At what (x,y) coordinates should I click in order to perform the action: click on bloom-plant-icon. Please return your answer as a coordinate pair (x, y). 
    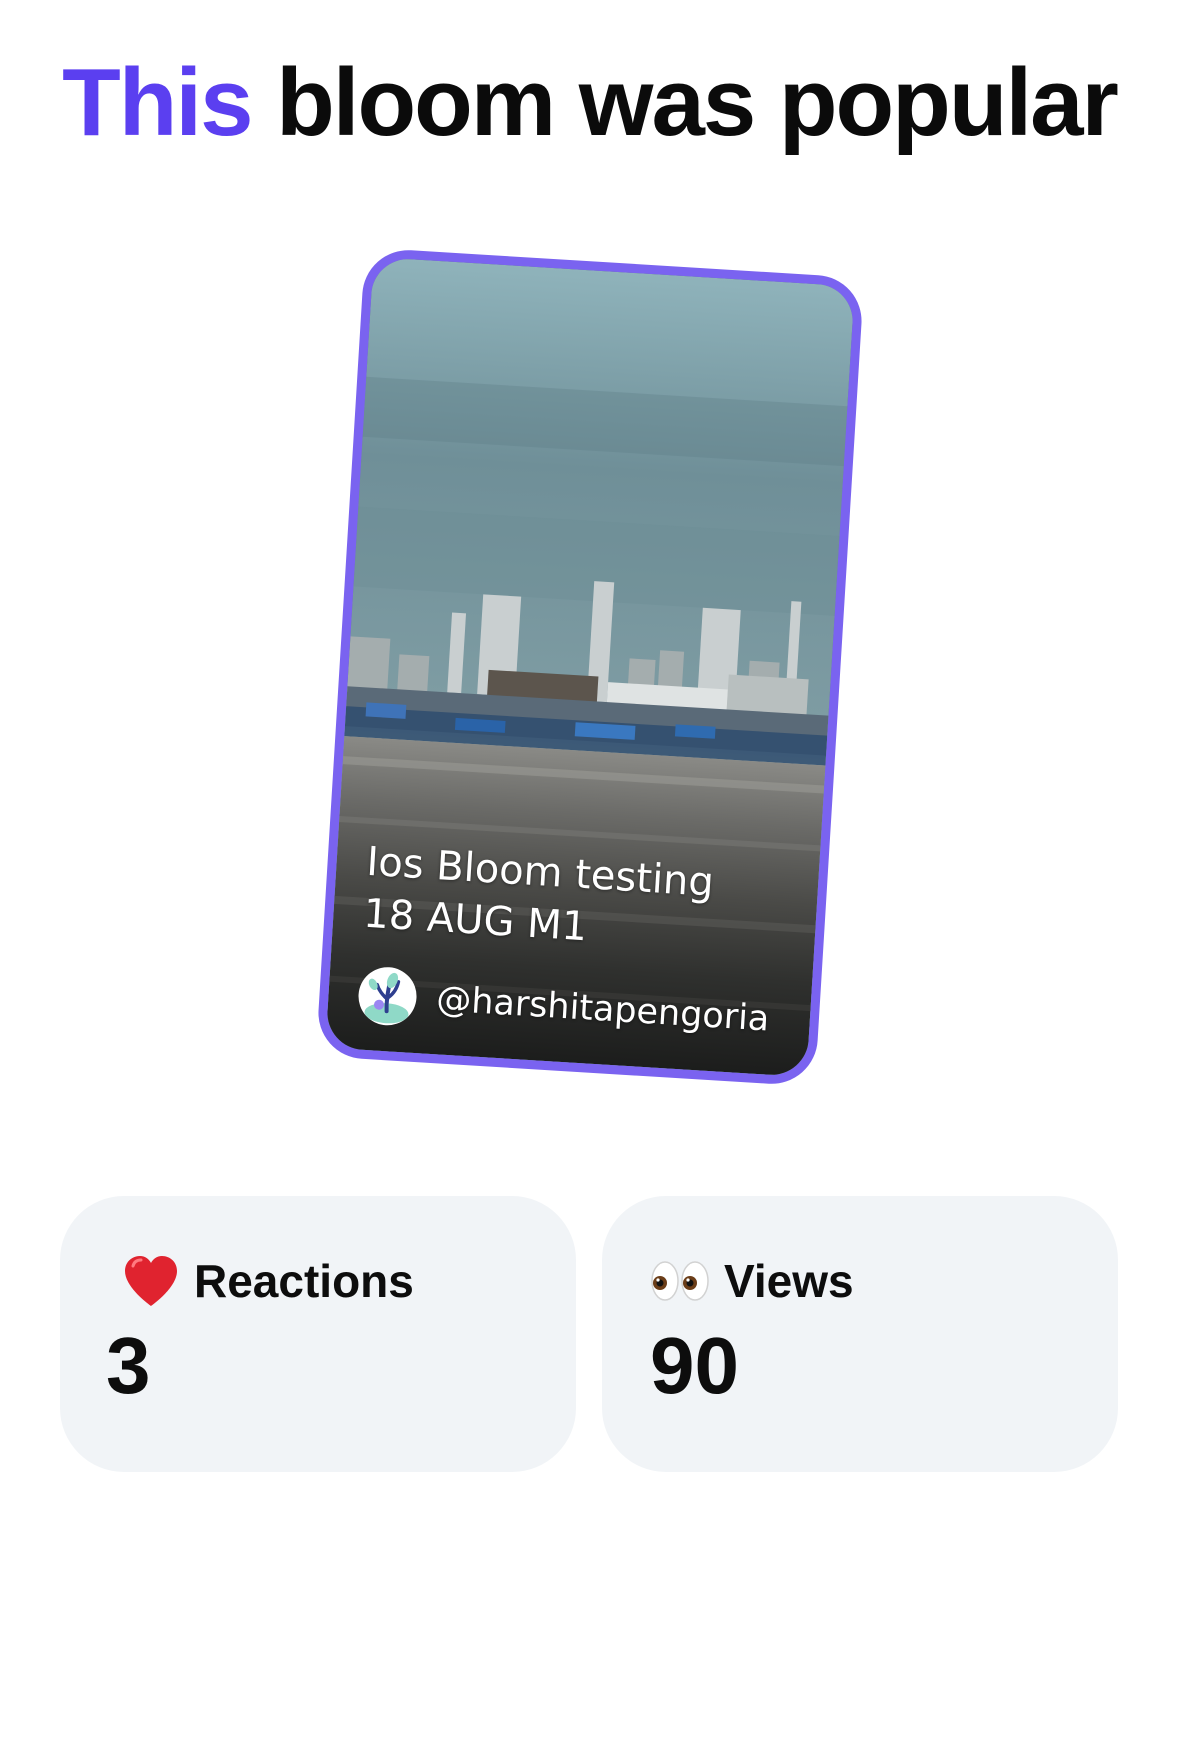
    Looking at the image, I should click on (386, 998).